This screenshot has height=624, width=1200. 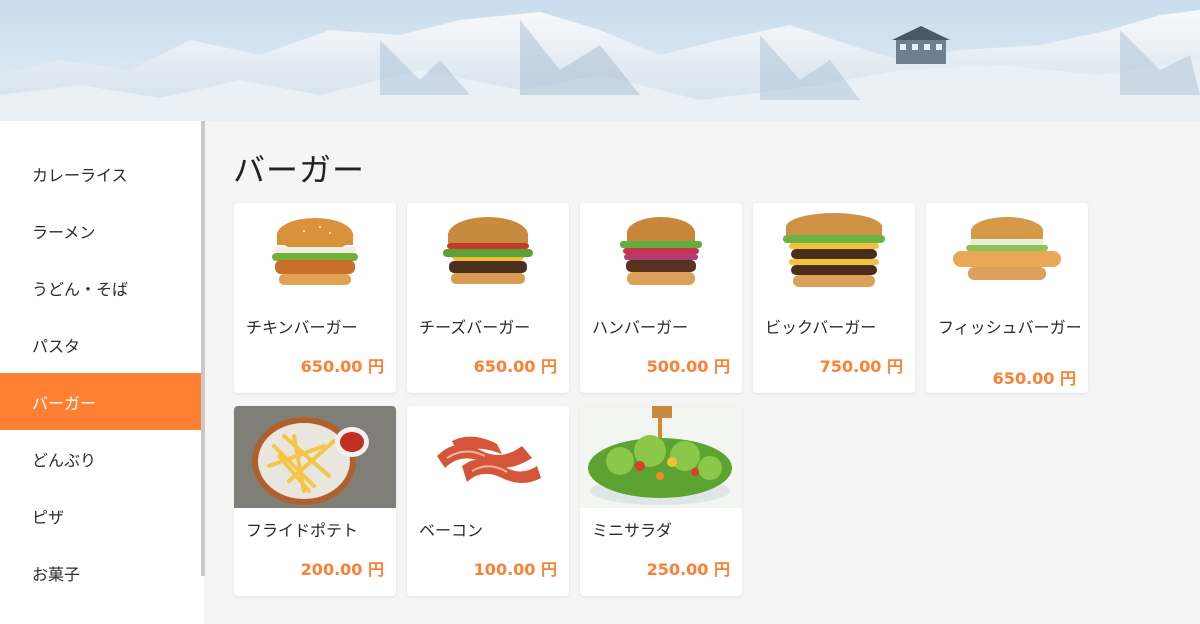 I want to click on sidebar-item-ramen: ラーメン, so click(x=100, y=230).